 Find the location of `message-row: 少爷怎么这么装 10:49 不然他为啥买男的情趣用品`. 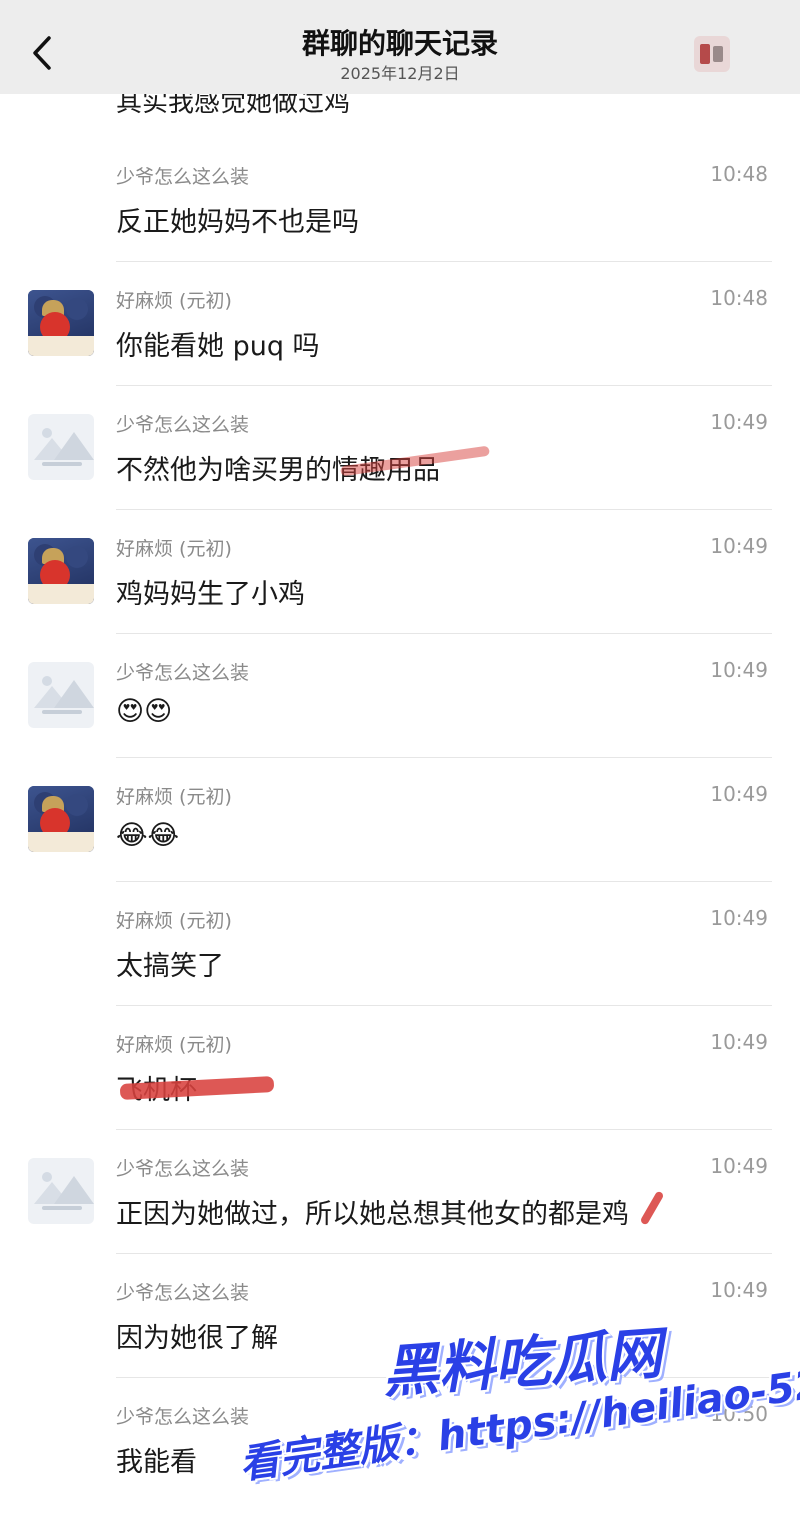

message-row: 少爷怎么这么装 10:49 不然他为啥买男的情趣用品 is located at coordinates (400, 448).